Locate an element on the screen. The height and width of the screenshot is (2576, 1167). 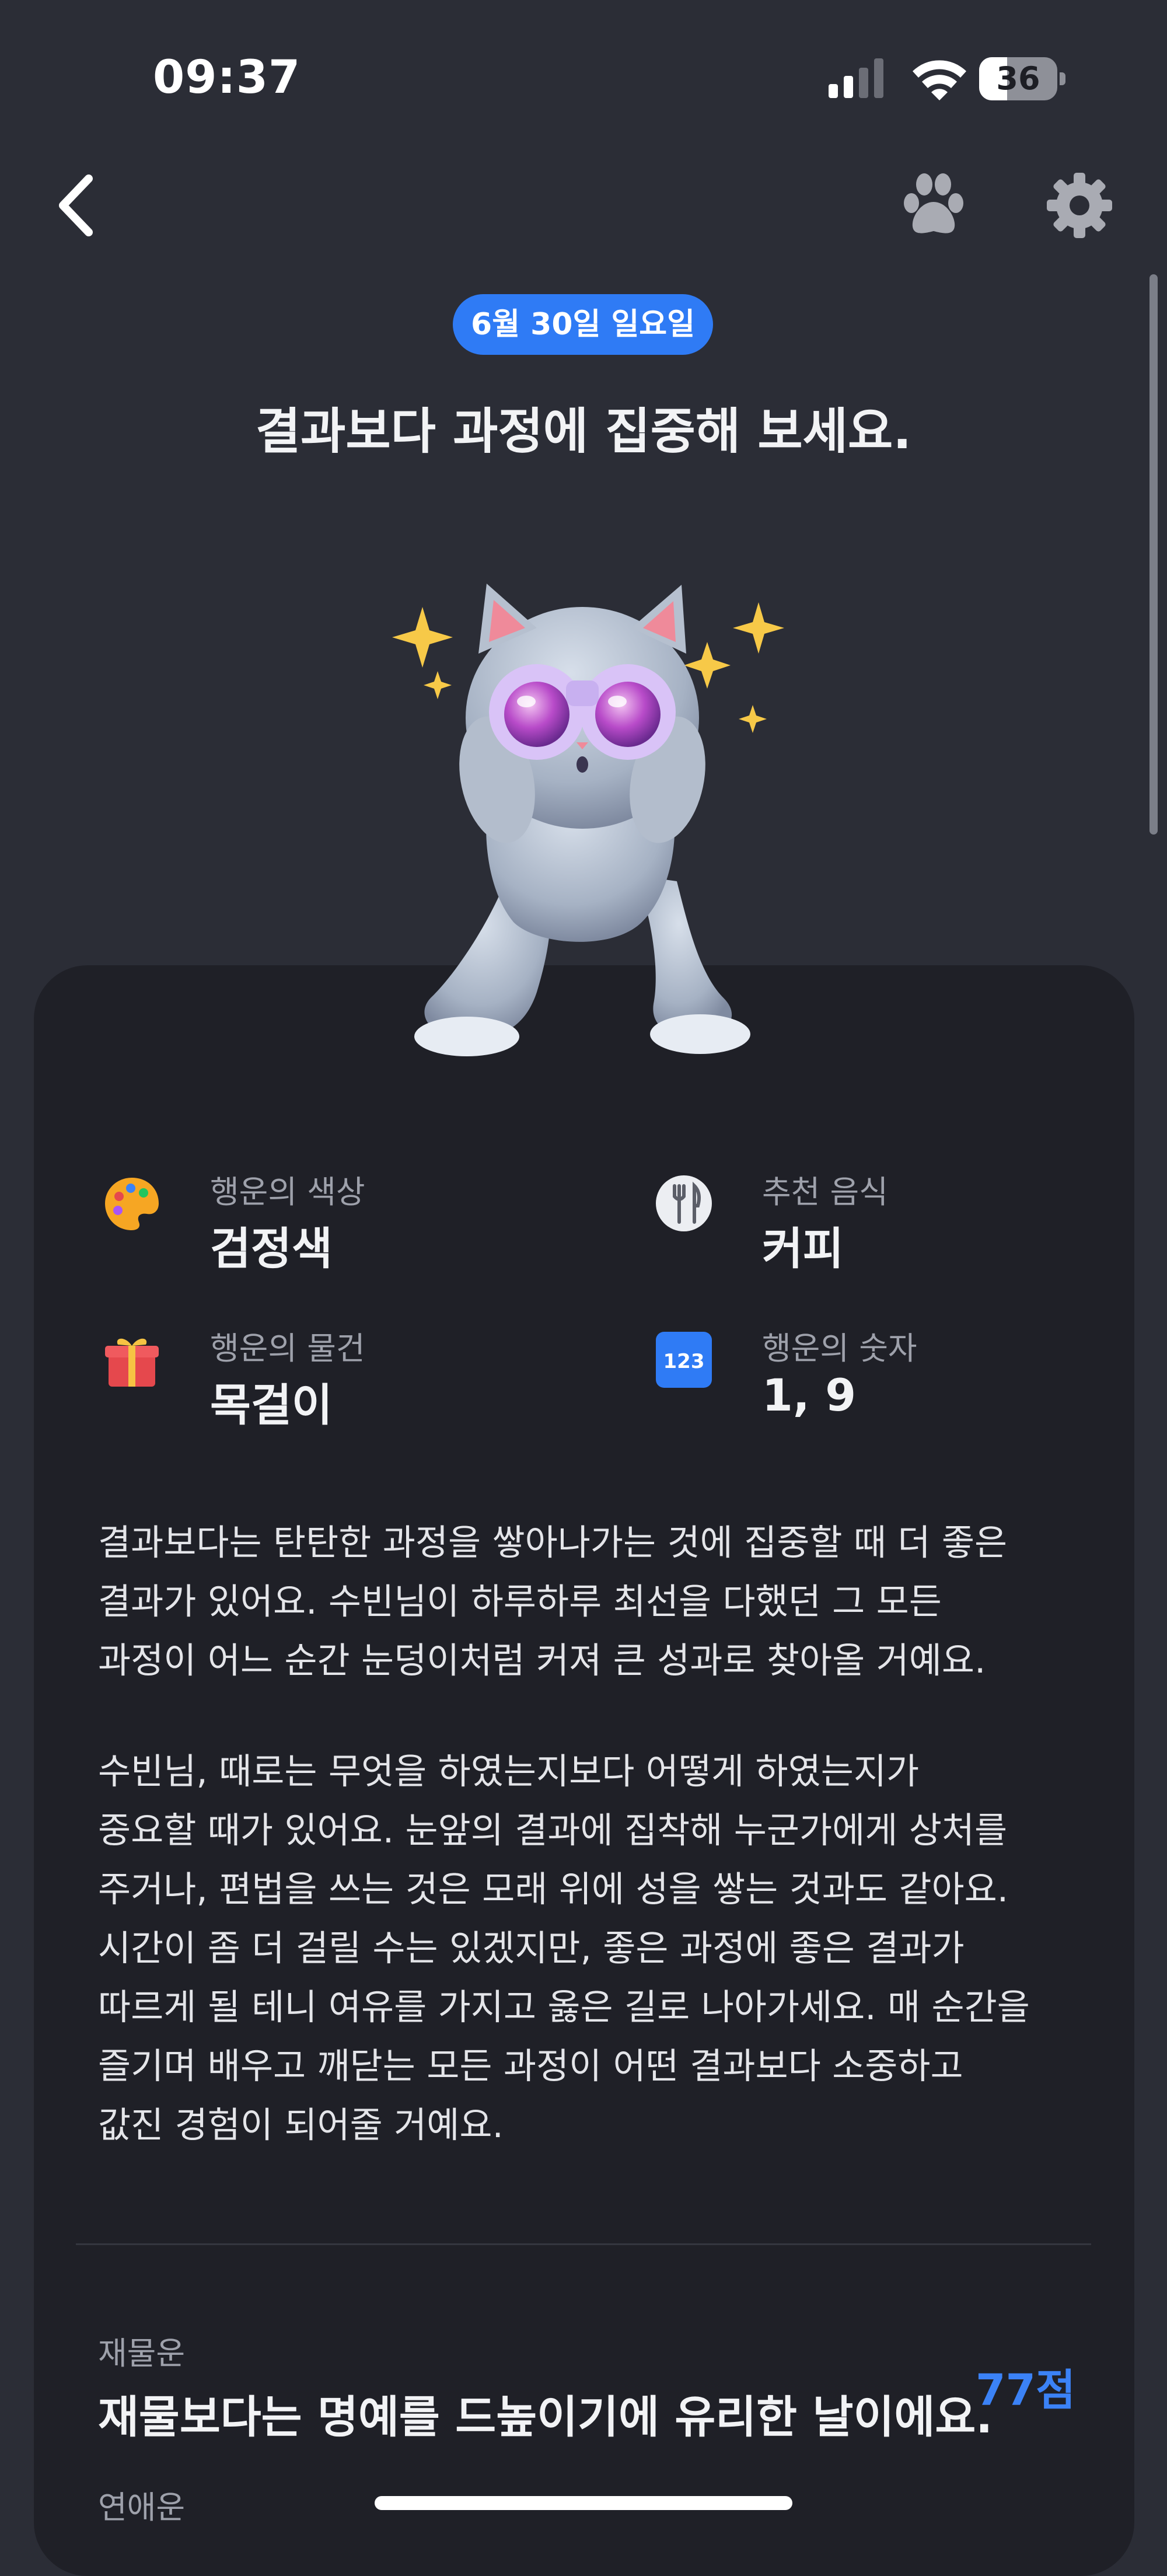
battery-indicator: 36 is located at coordinates (1022, 78).